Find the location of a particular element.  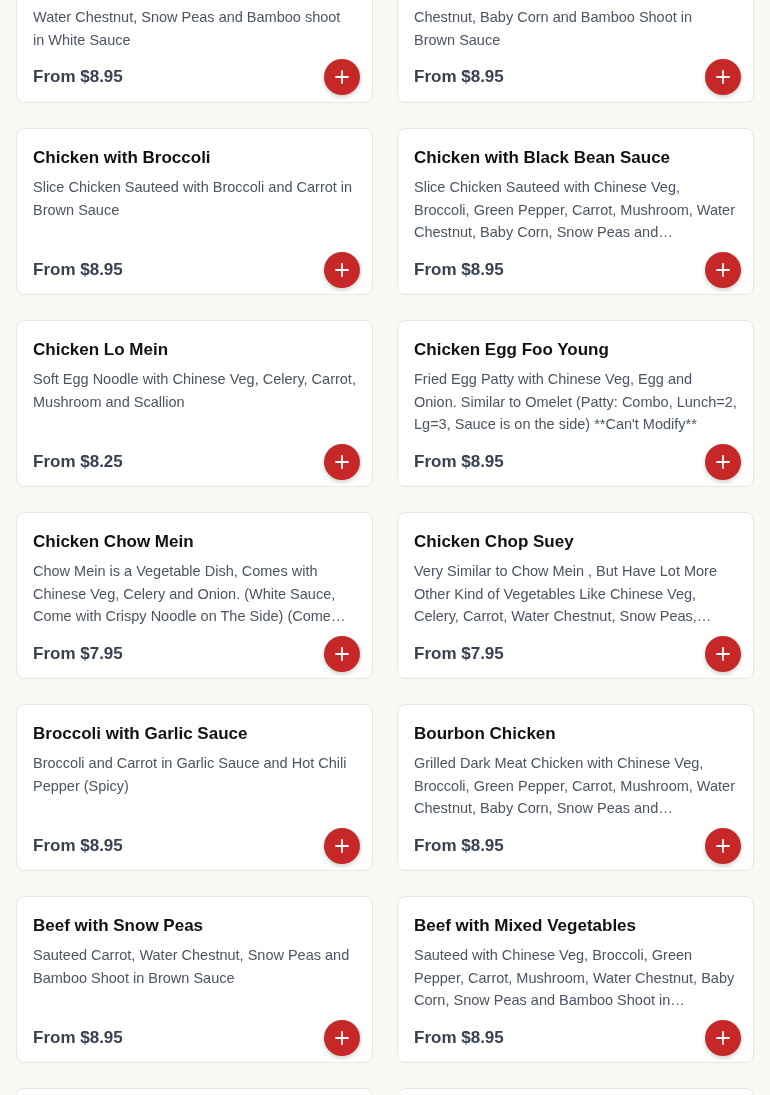

item-name: Chicken Lo Mein is located at coordinates (101, 350).